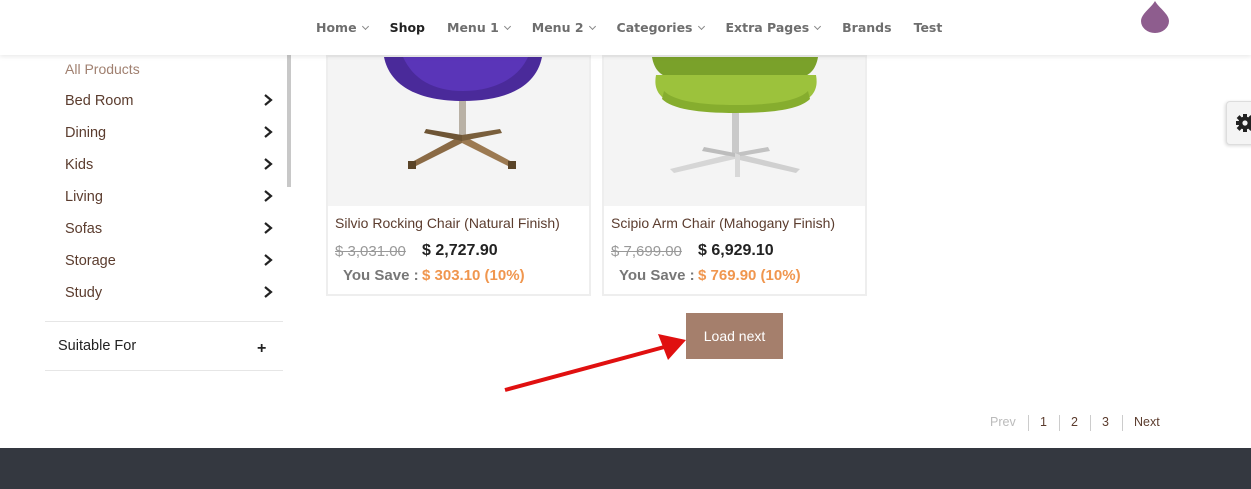  Describe the element at coordinates (473, 275) in the screenshot. I see `you-save-value: $ 303.10 (10%)` at that location.